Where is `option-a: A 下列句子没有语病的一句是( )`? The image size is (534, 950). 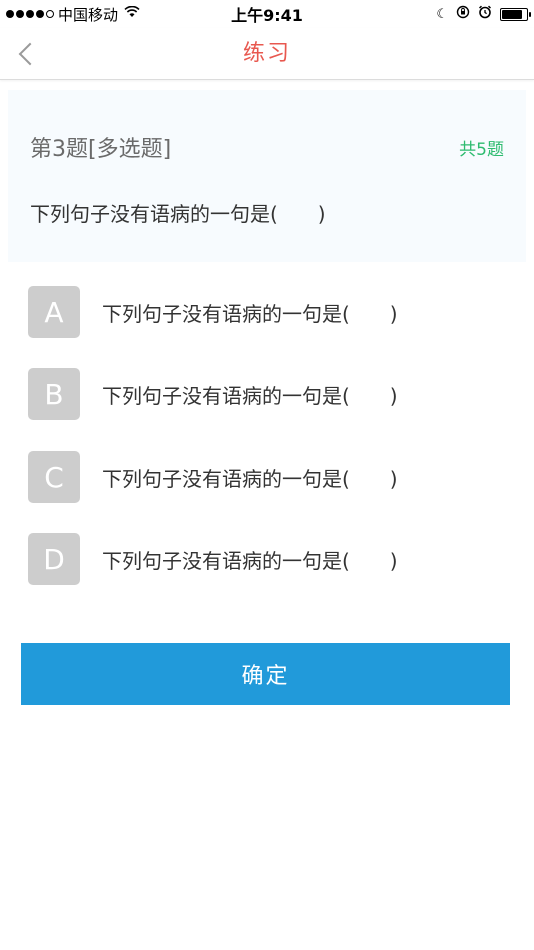 option-a: A 下列句子没有语病的一句是( ) is located at coordinates (268, 312).